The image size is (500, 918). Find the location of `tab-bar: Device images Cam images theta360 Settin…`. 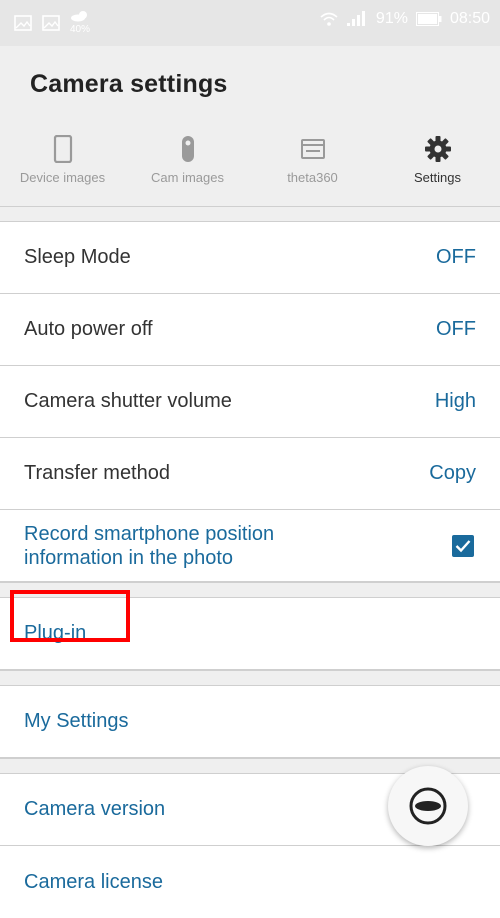

tab-bar: Device images Cam images theta360 Settin… is located at coordinates (250, 168).